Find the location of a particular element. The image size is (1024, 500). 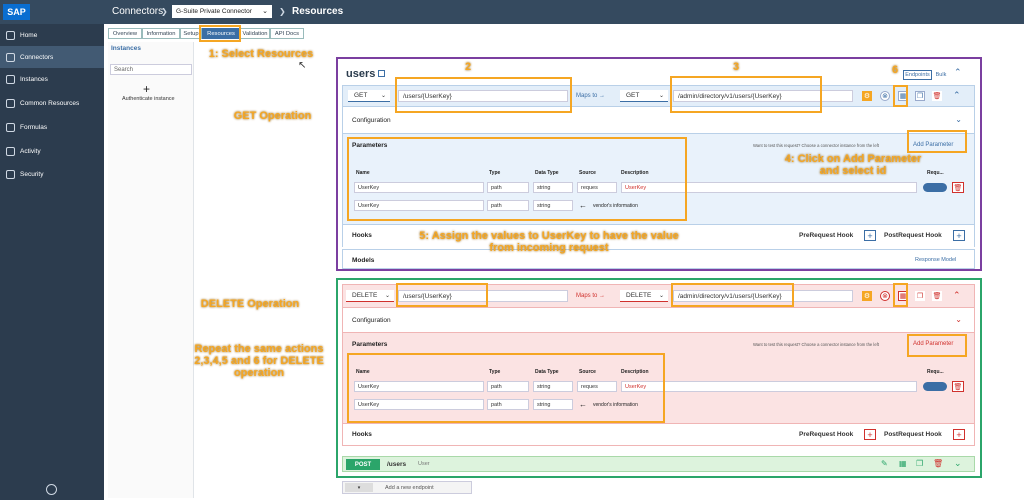

nav-item-home: Home is located at coordinates (52, 35).